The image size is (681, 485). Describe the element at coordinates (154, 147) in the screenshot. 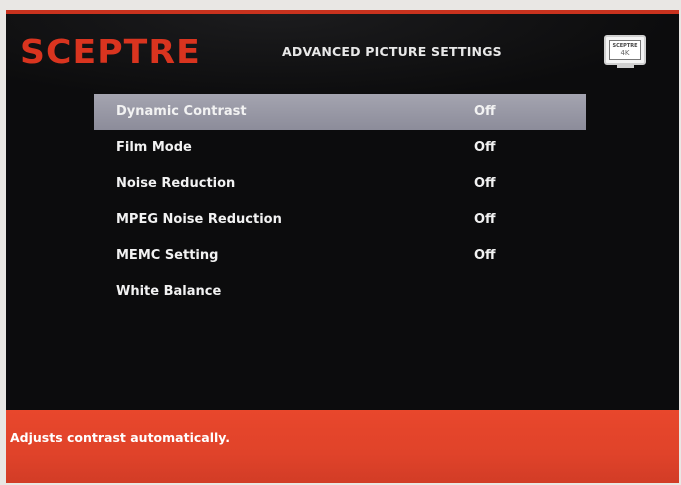

I see `menu-item-label: Film Mode` at that location.